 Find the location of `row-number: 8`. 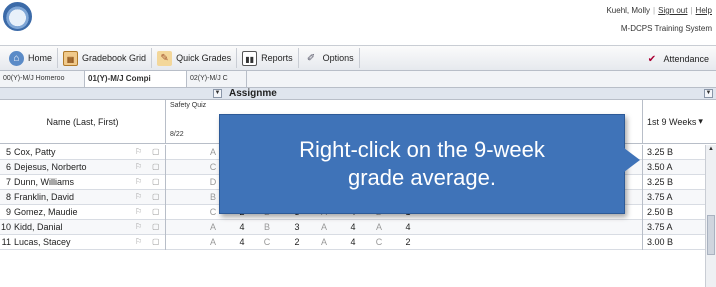

row-number: 8 is located at coordinates (8, 197).